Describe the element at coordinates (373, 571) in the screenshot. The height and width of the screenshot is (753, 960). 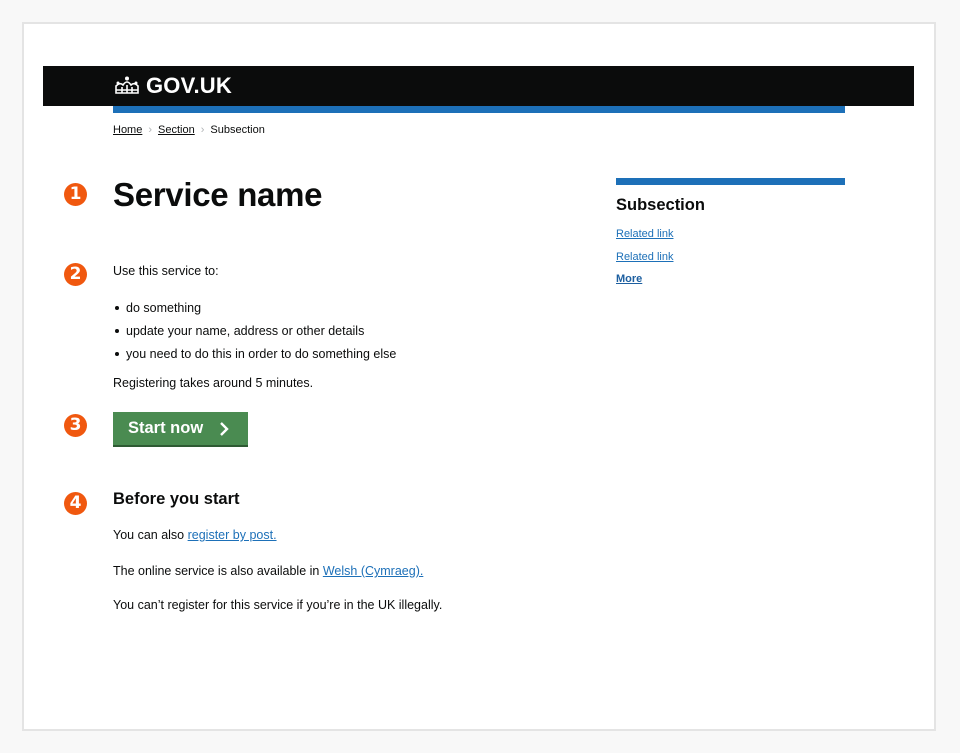
I see `welsh-link: Welsh (Cymraeg).` at that location.